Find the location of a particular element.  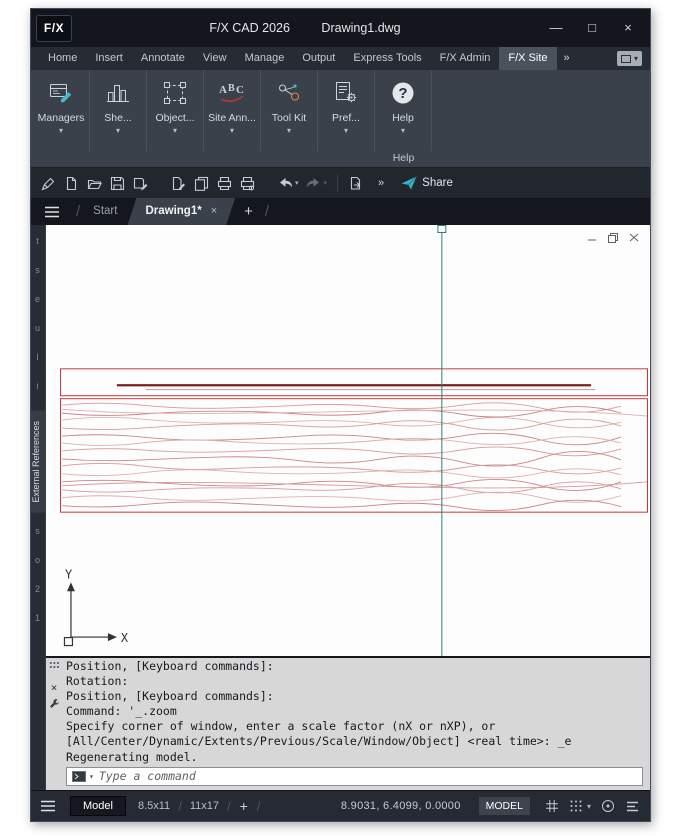

sheets-icon is located at coordinates (118, 93).